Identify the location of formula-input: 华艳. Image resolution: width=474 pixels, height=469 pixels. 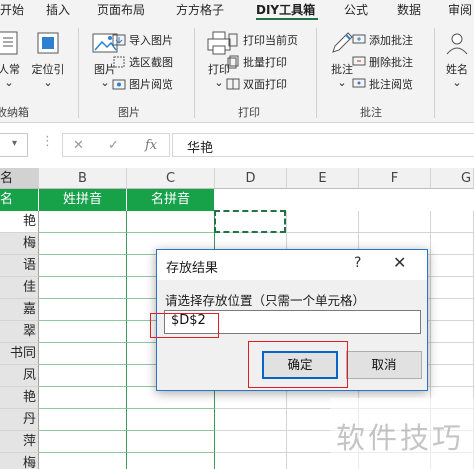
(323, 145).